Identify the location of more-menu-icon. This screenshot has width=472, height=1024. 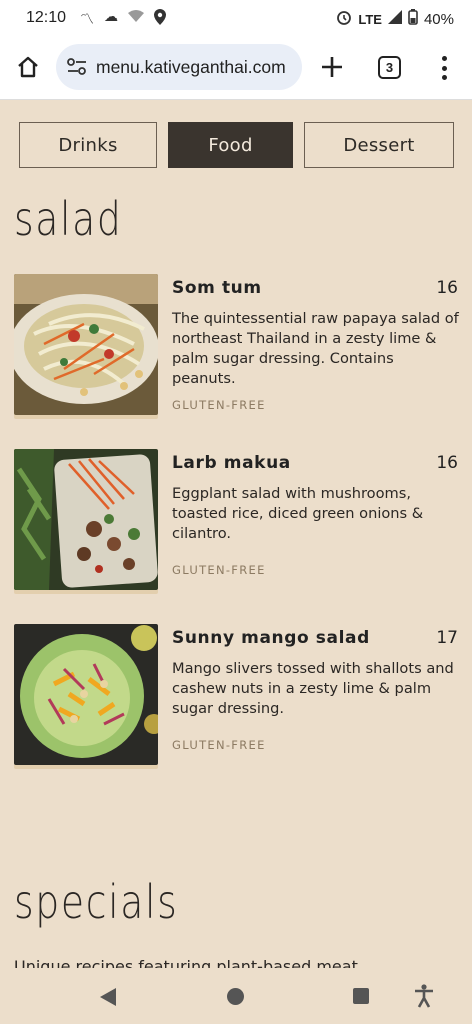
(444, 68).